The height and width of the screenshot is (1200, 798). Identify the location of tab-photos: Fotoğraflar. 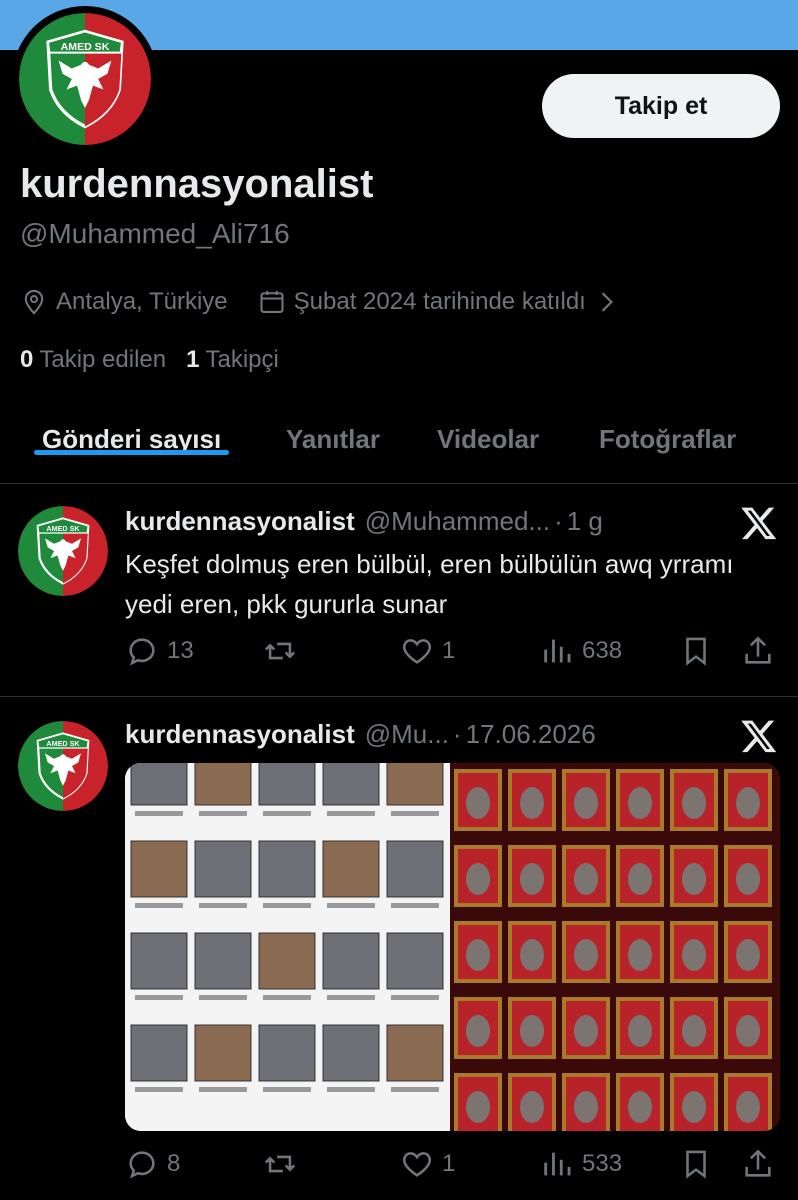
(667, 432).